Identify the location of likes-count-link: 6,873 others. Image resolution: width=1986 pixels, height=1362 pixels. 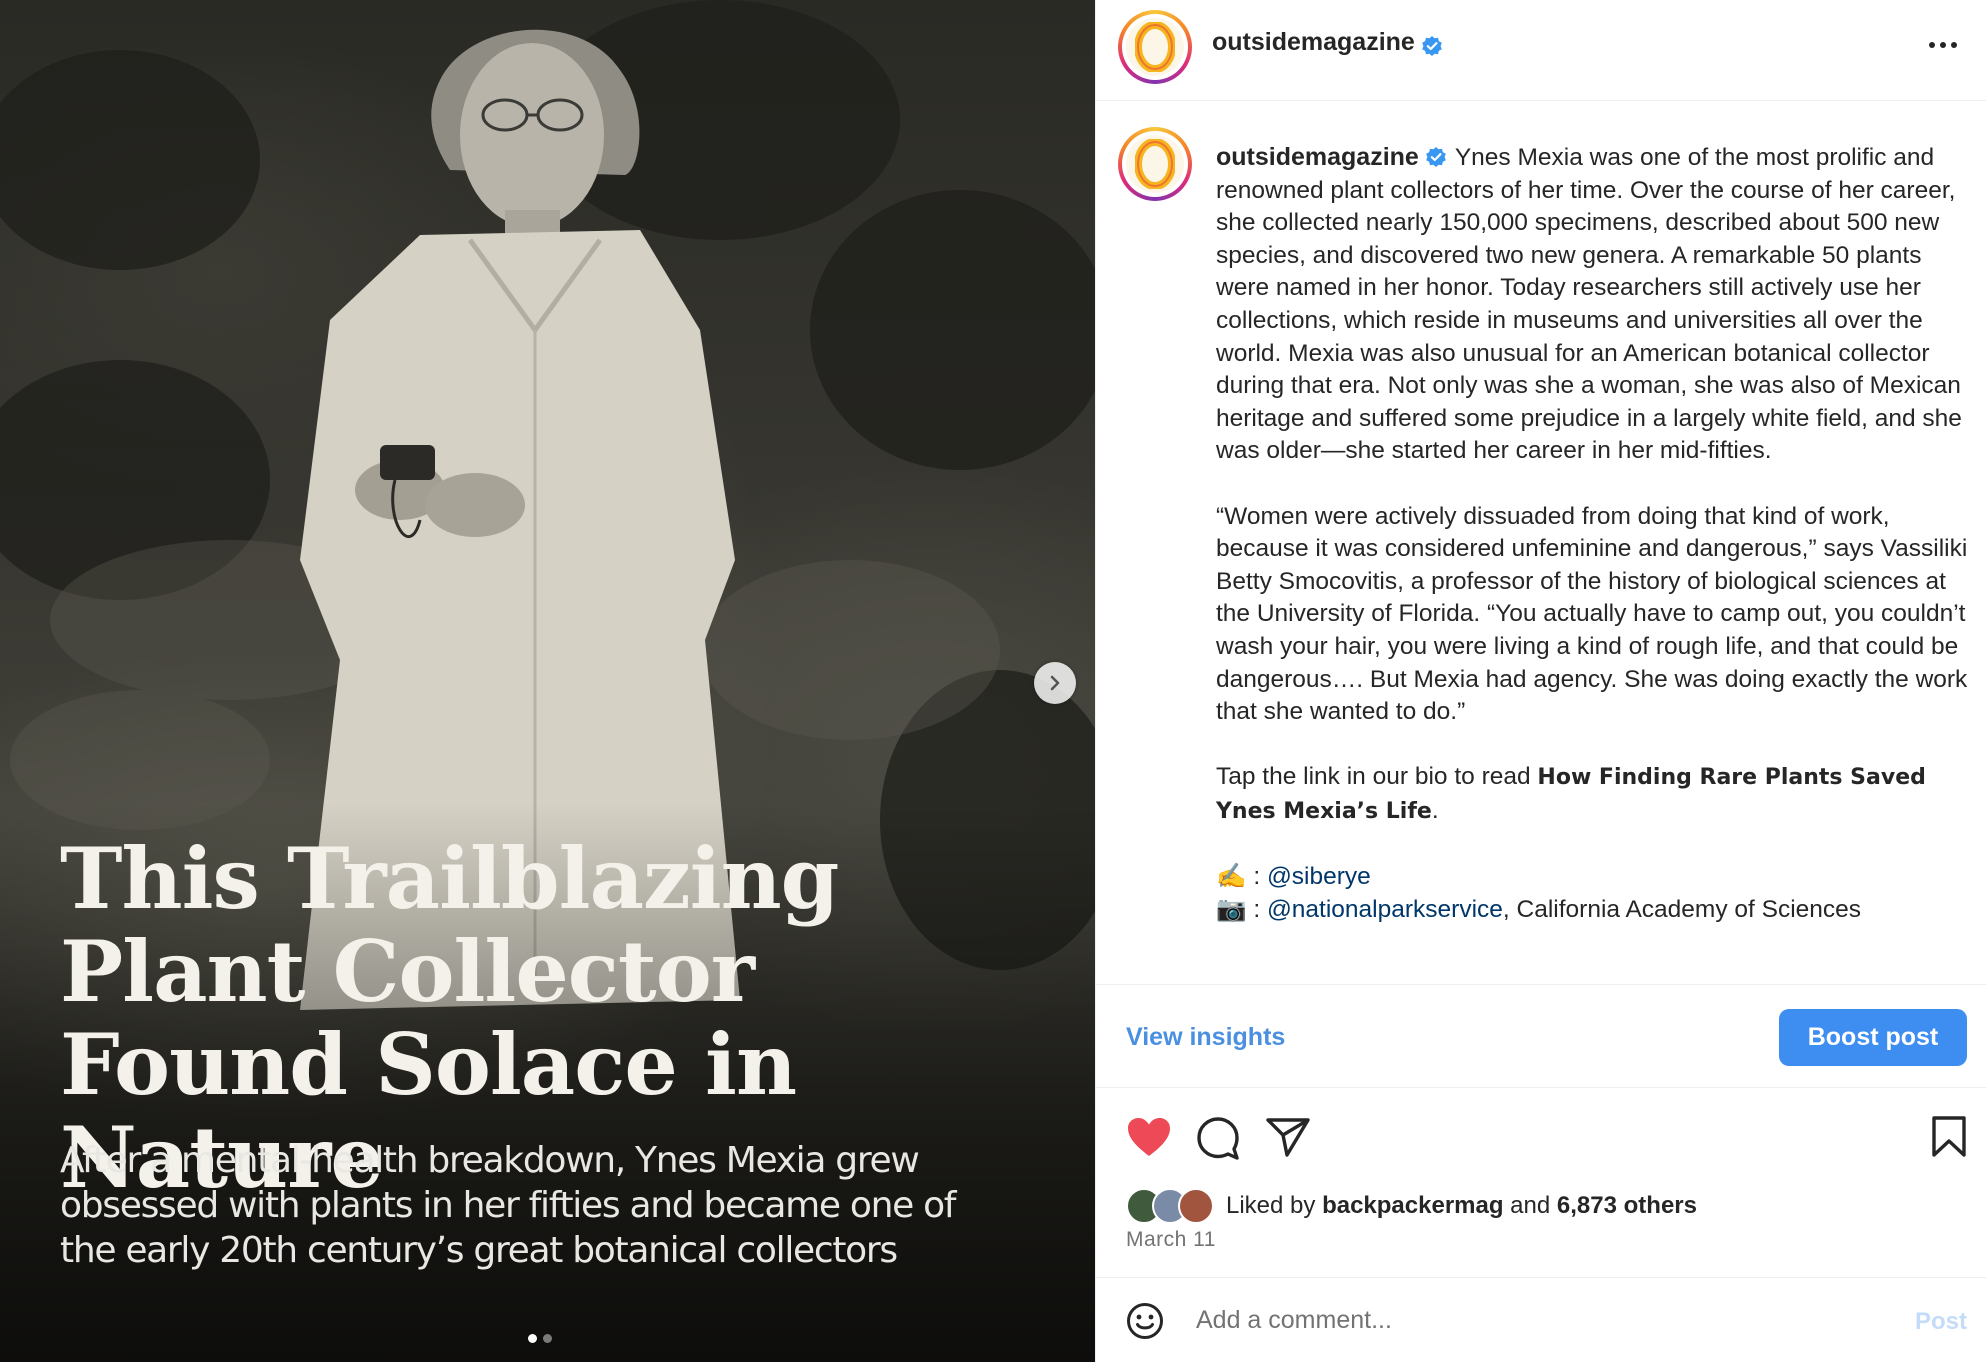
(1627, 1205).